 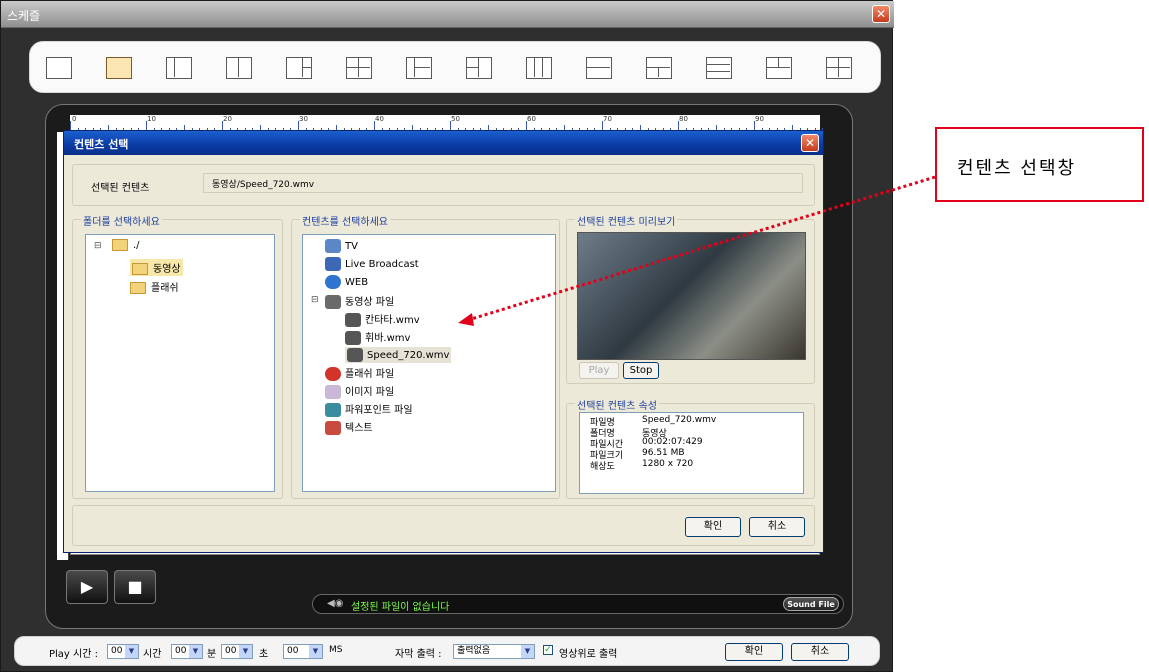 I want to click on window-titlebar: 스케즐 ✕, so click(x=447, y=14).